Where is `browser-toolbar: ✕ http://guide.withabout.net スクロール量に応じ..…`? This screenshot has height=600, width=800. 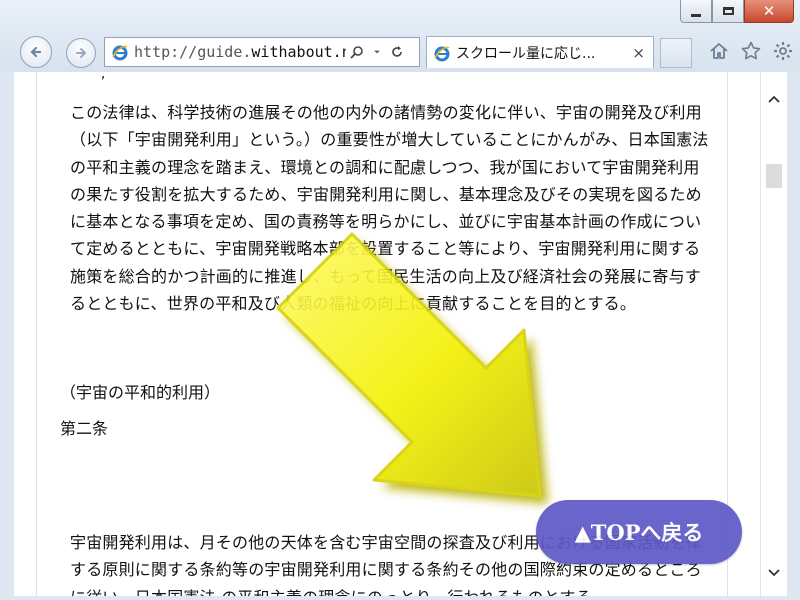 browser-toolbar: ✕ http://guide.withabout.net スクロール量に応じ..… is located at coordinates (400, 36).